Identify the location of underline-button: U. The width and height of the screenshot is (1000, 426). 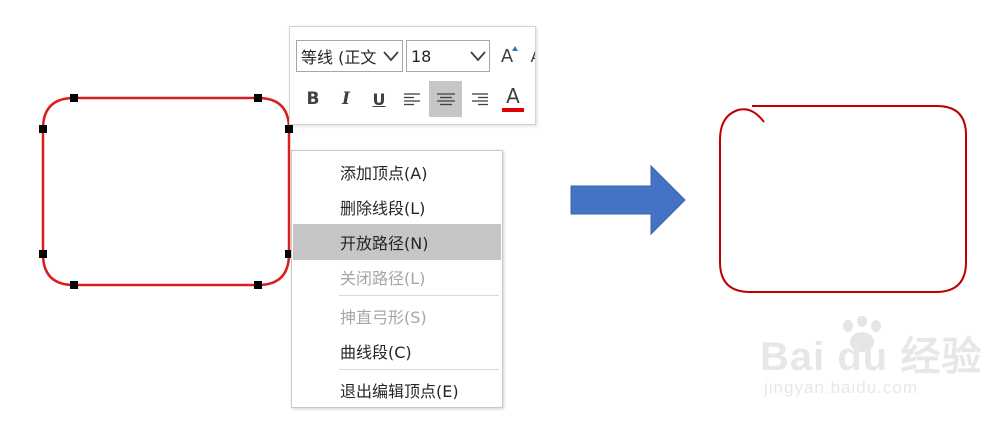
(379, 99).